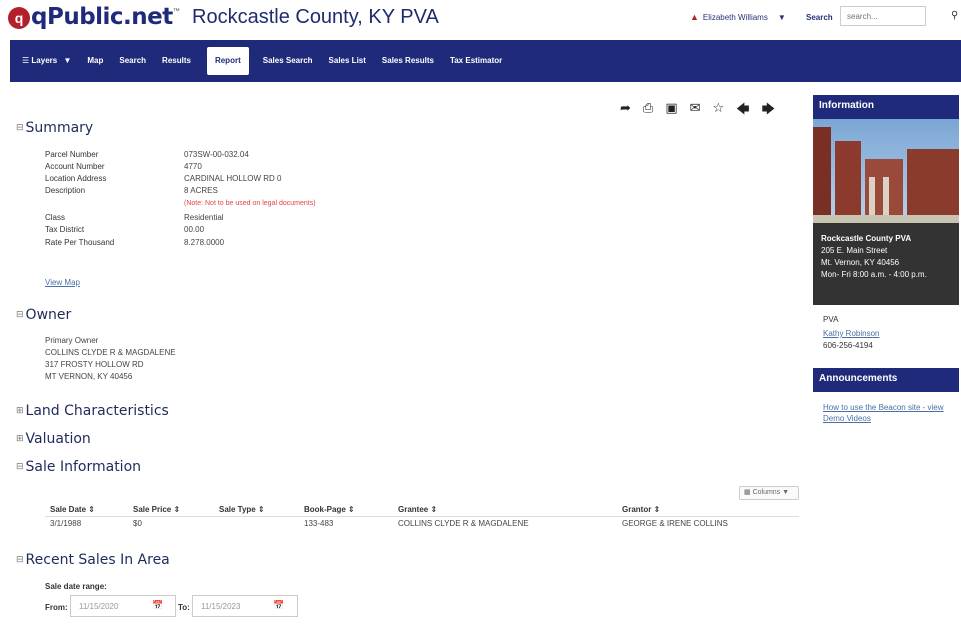 The image size is (961, 637). I want to click on from-label: From:, so click(56, 607).